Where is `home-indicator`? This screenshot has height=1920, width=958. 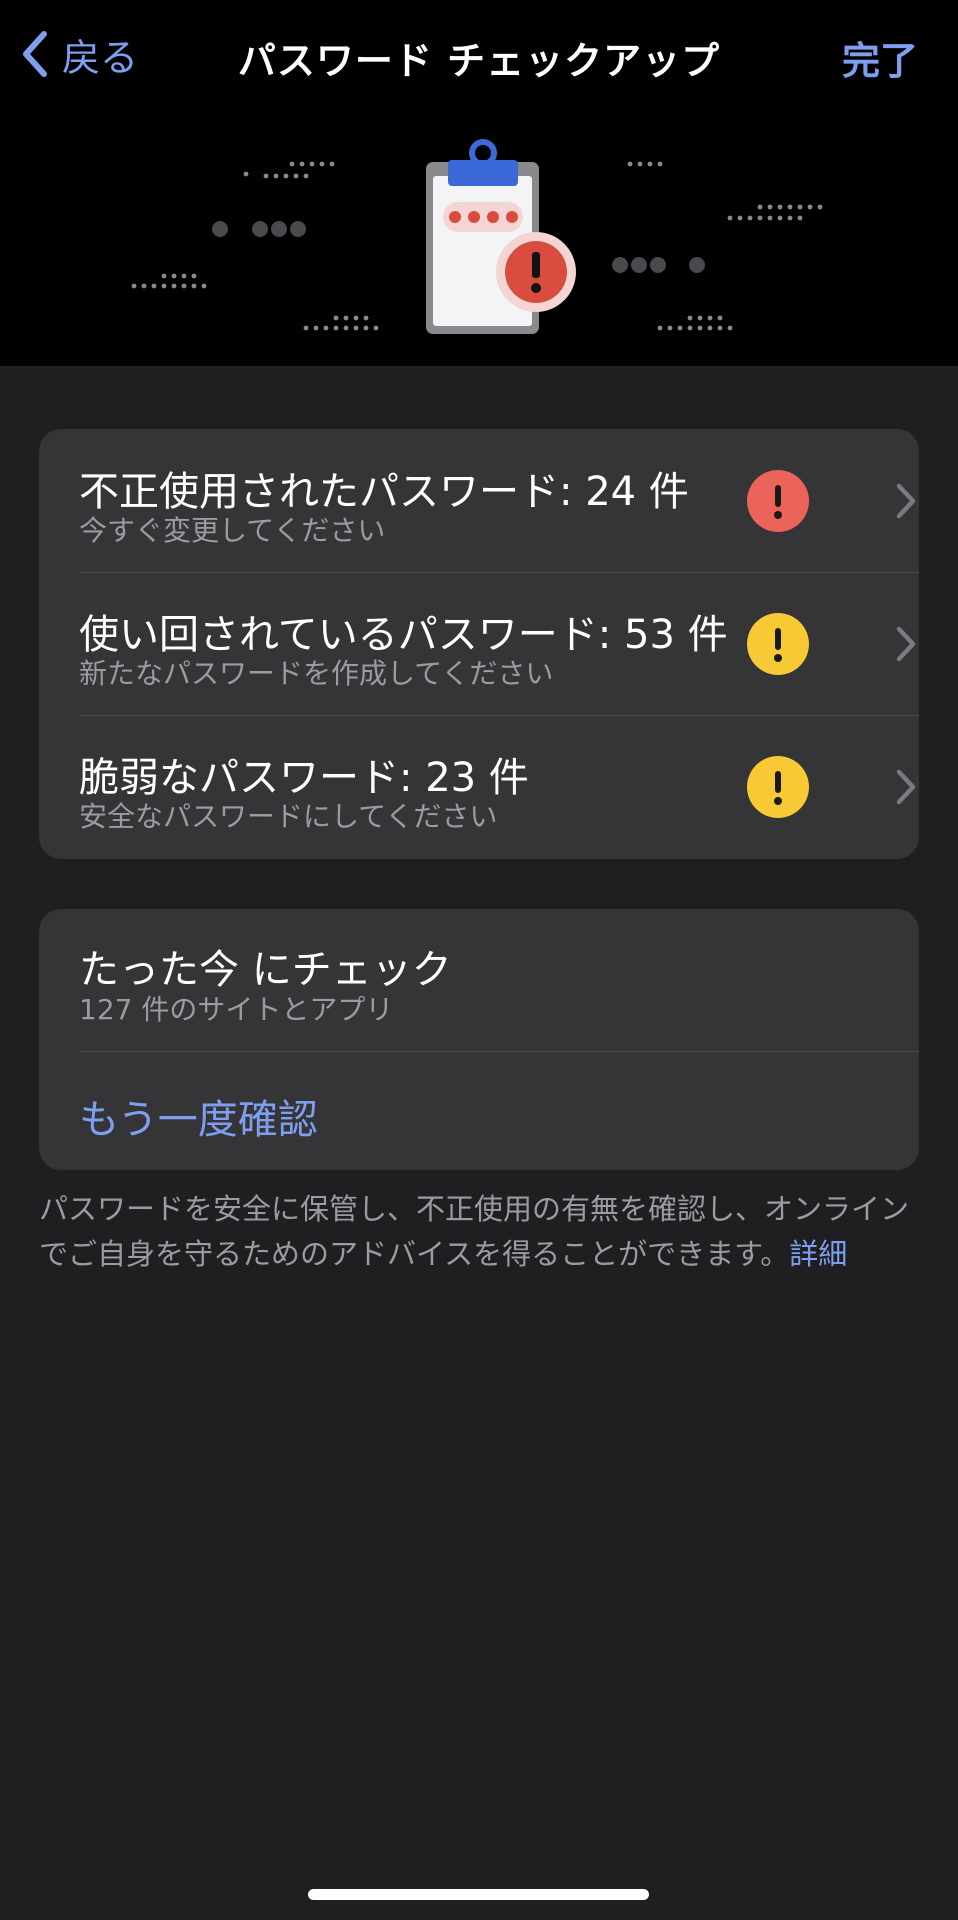
home-indicator is located at coordinates (478, 1894).